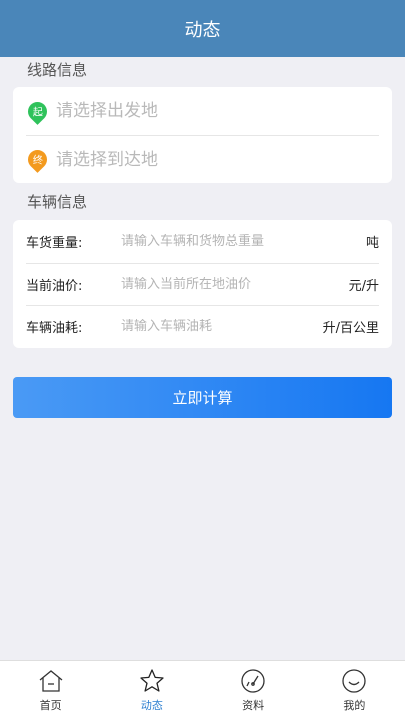 This screenshot has height=720, width=405. I want to click on end-pin-icon: 终, so click(37, 159).